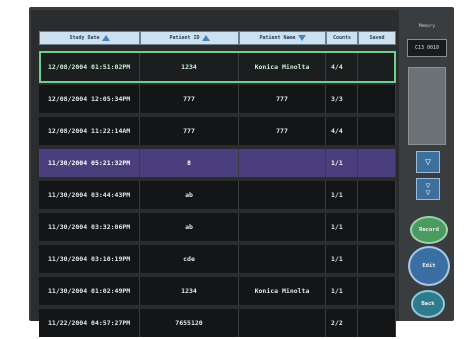 The width and height of the screenshot is (475, 339). I want to click on scroll-down-button: ▽, so click(428, 162).